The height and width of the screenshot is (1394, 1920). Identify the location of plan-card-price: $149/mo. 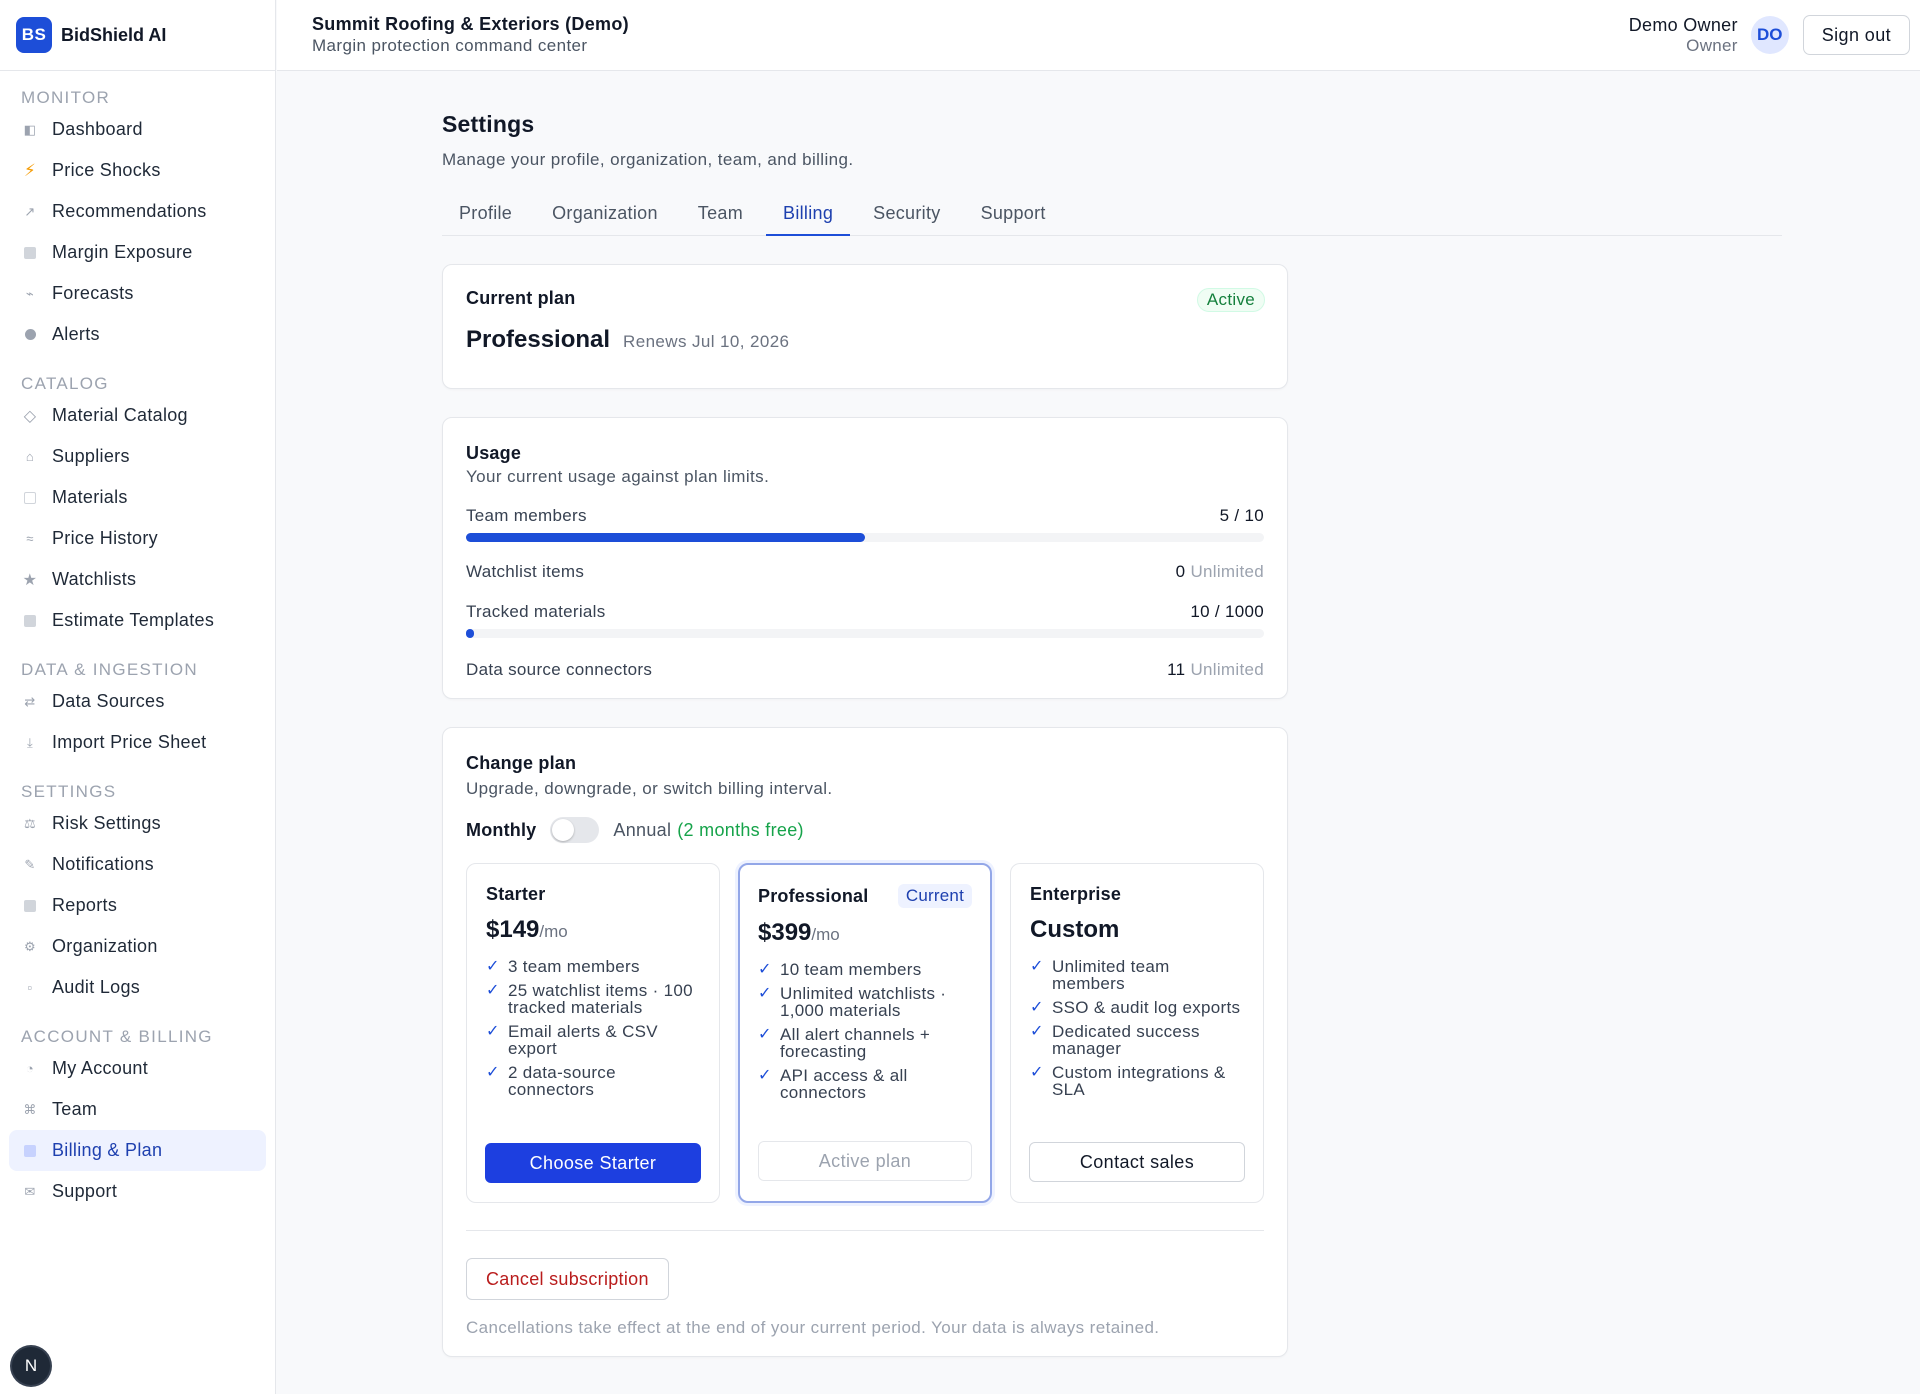
(593, 930).